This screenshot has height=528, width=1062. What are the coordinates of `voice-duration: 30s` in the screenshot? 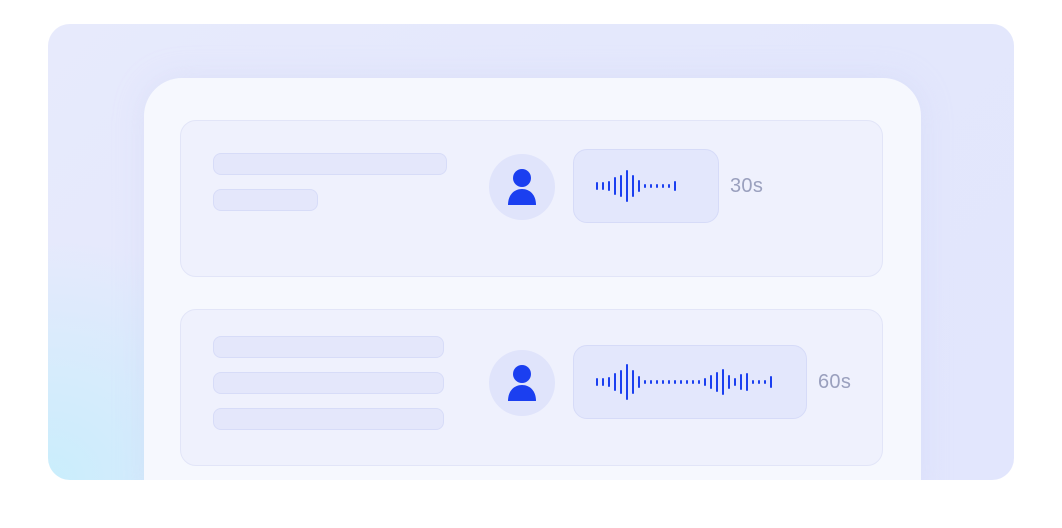 It's located at (747, 186).